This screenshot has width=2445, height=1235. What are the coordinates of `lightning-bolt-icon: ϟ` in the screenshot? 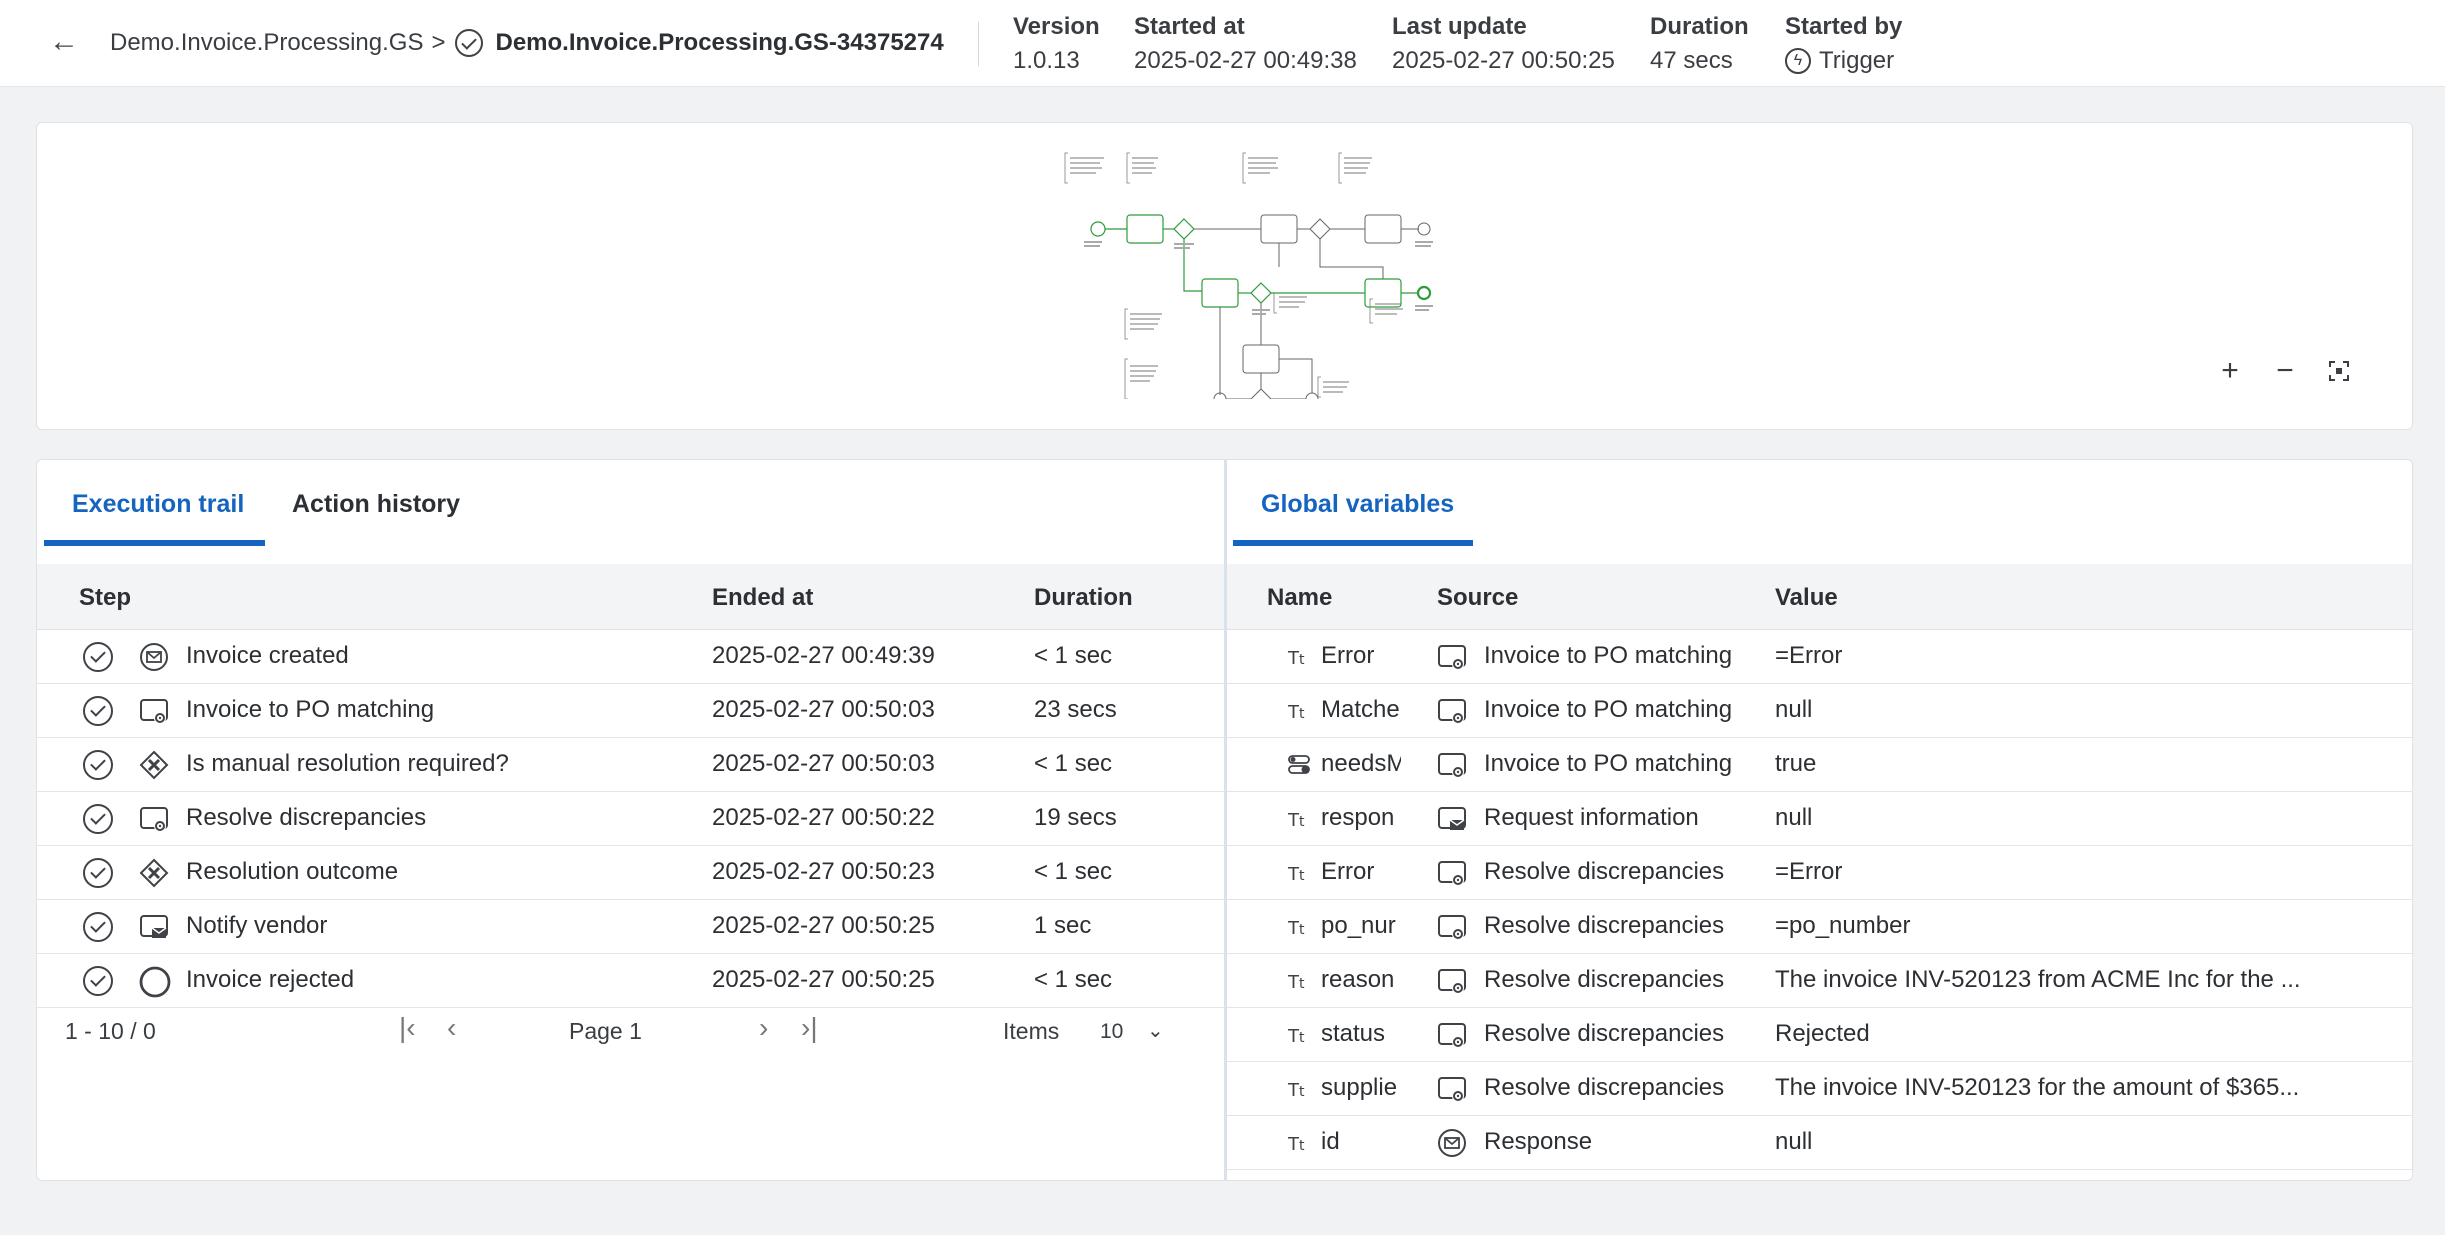 It's located at (1798, 61).